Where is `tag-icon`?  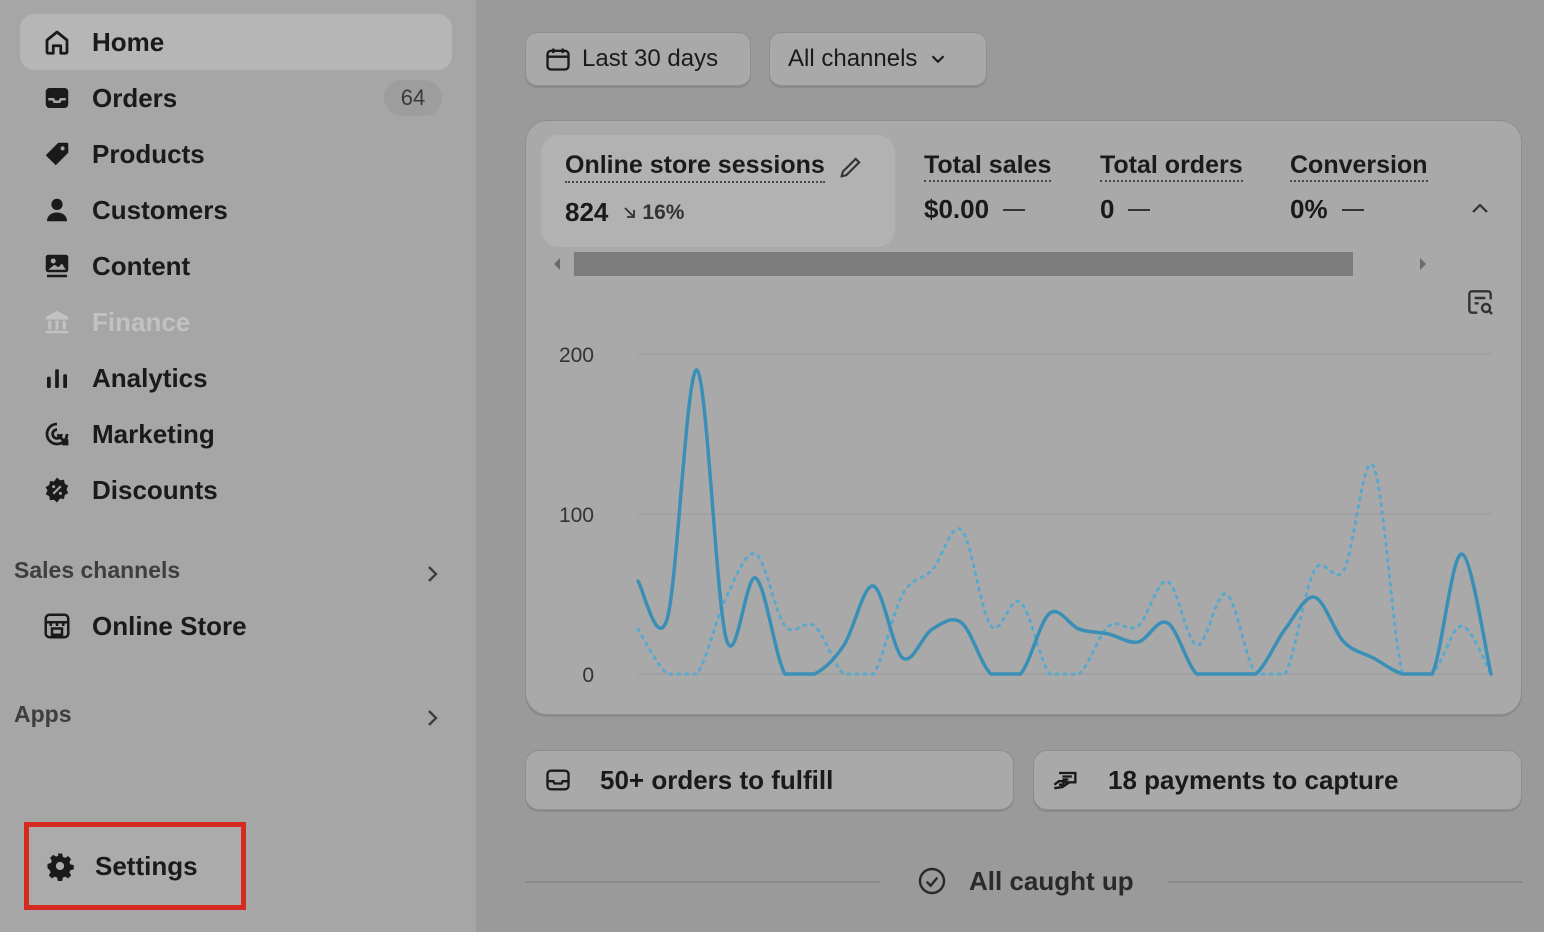
tag-icon is located at coordinates (57, 154).